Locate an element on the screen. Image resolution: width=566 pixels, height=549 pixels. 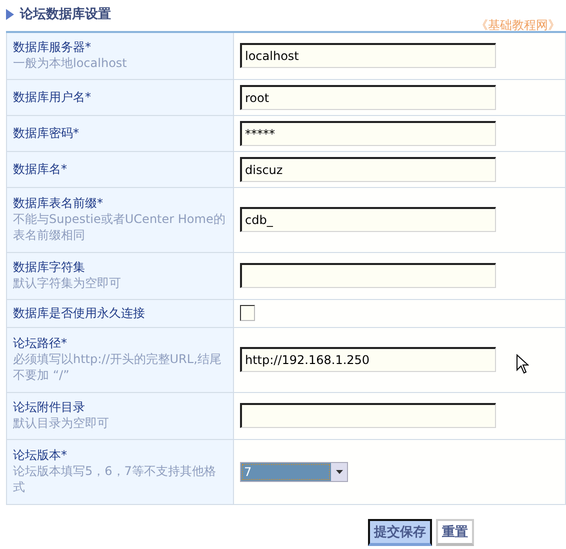
field-label: 数据库是否使用永久连接 is located at coordinates (79, 312).